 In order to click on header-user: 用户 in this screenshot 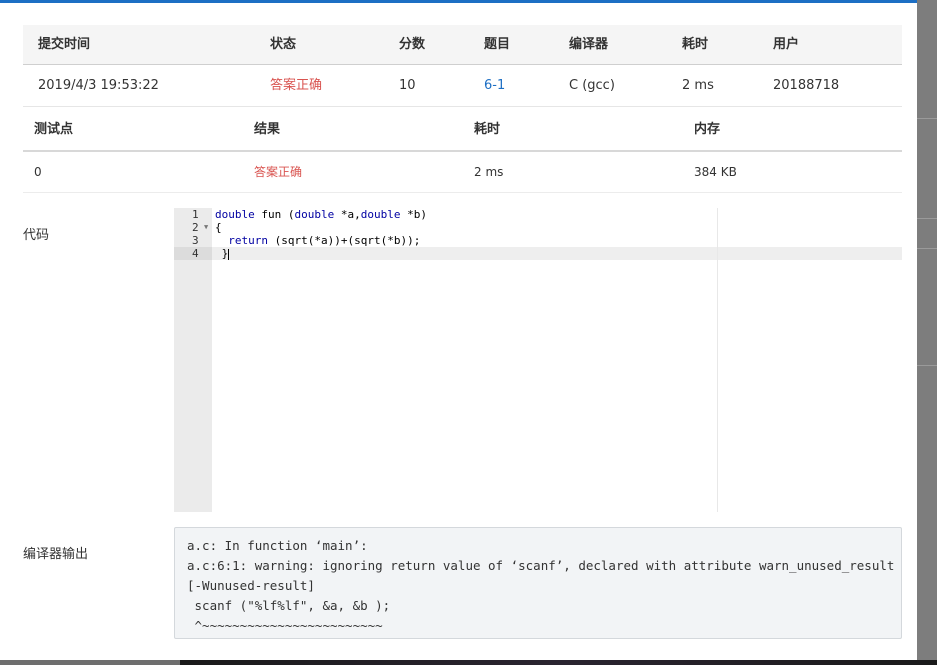, I will do `click(786, 44)`.